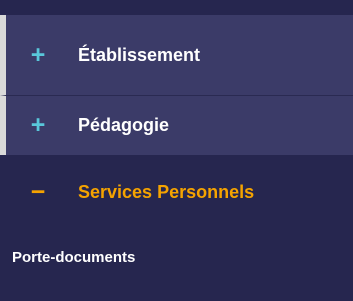 This screenshot has width=353, height=301. I want to click on menu-item-label: Services Personnels, so click(166, 192).